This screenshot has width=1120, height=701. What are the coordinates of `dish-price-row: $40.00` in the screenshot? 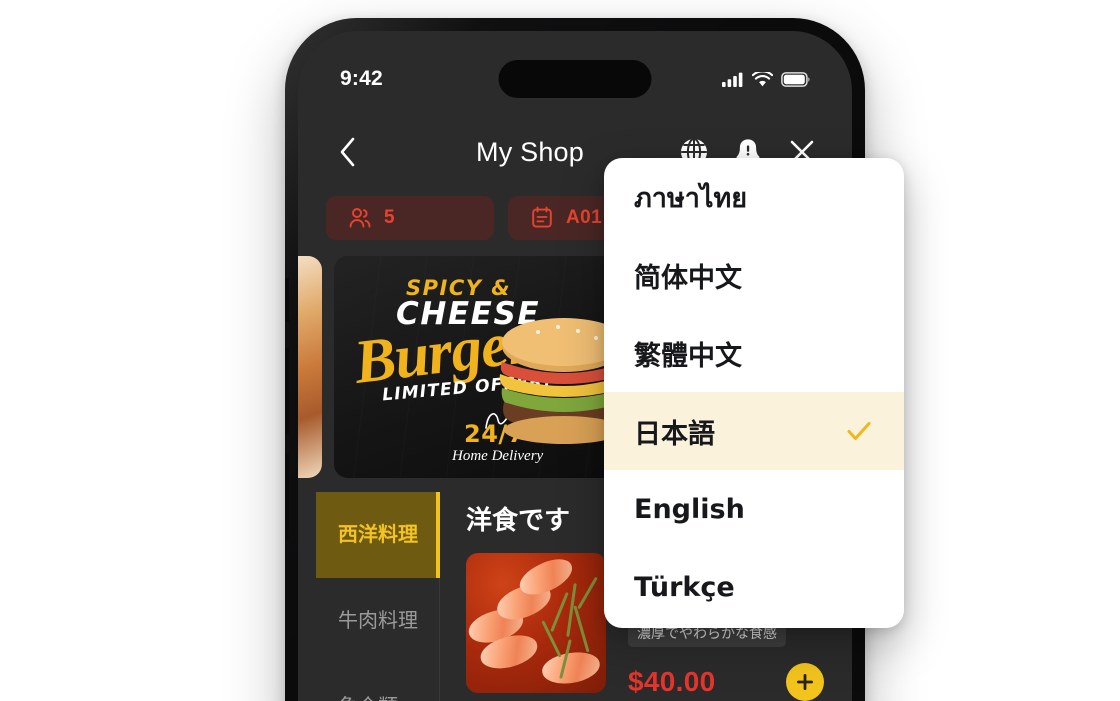 It's located at (740, 682).